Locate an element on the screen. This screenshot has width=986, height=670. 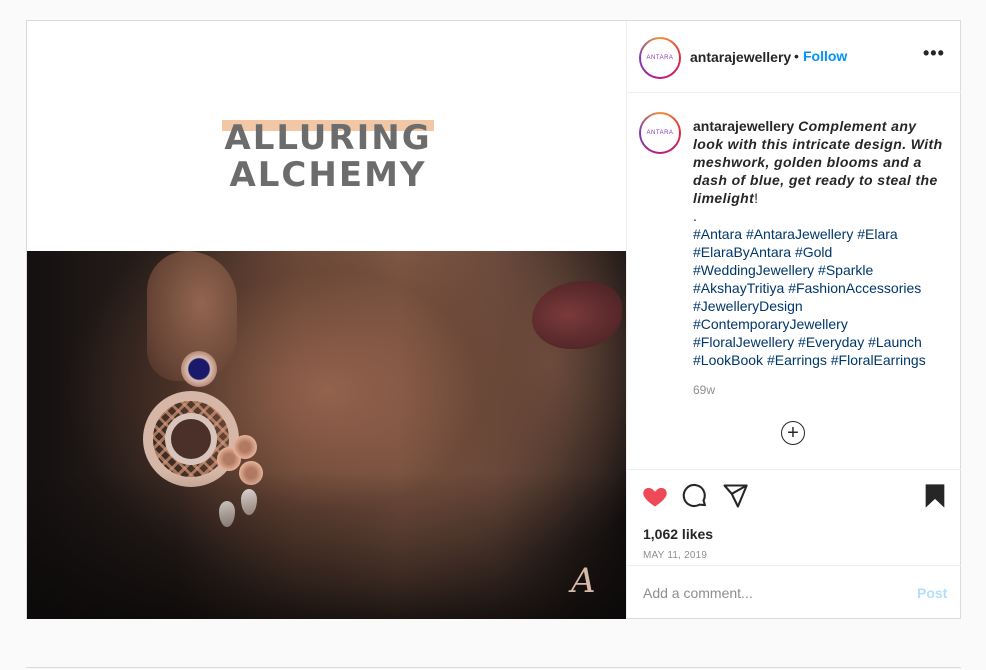
caption-username: antarajewellery is located at coordinates (743, 126).